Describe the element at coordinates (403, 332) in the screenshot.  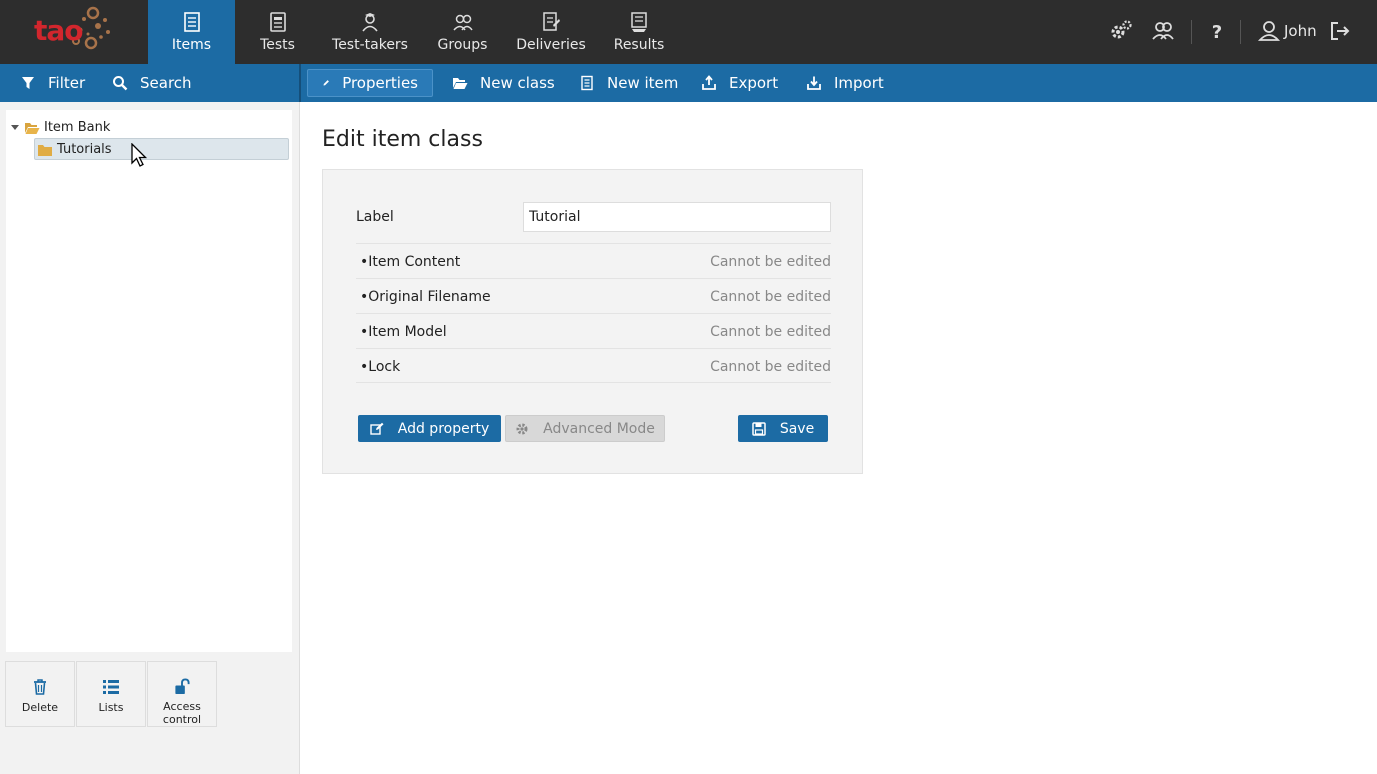
I see `property-name: •Item Model` at that location.